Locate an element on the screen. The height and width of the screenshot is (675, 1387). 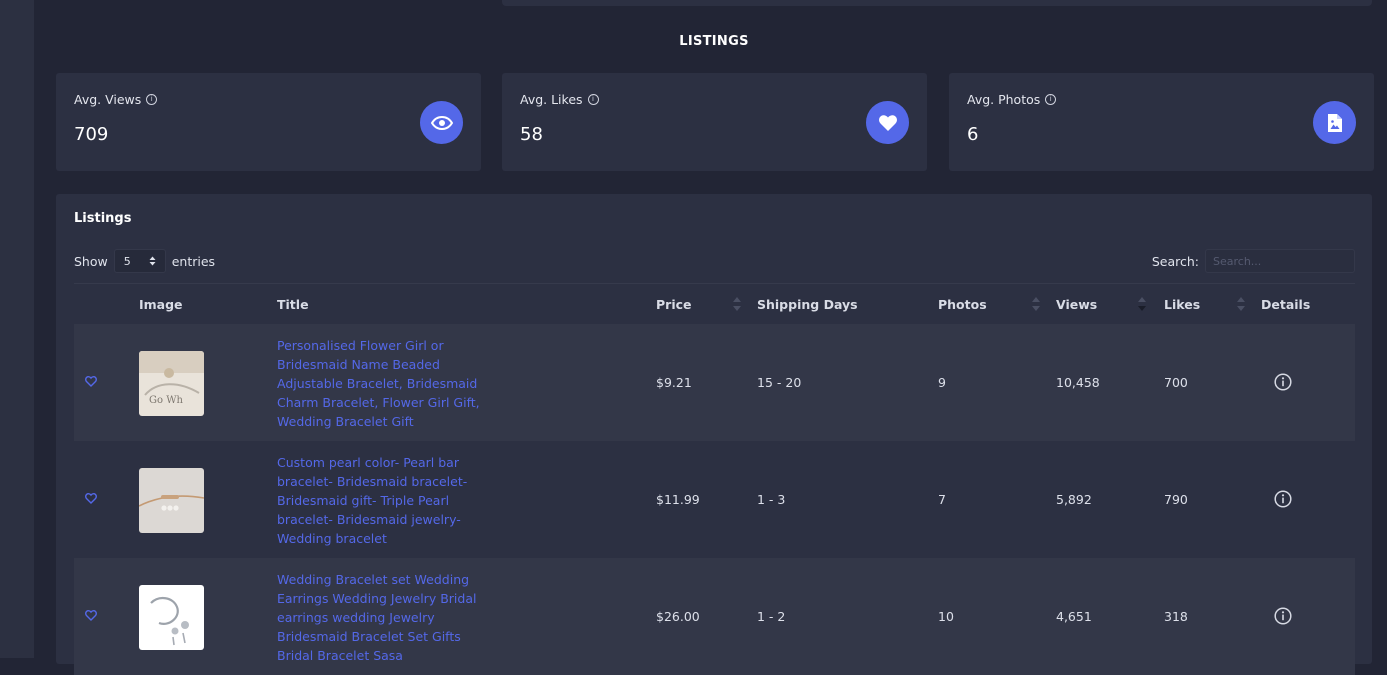
sidebar-rail is located at coordinates (17, 329).